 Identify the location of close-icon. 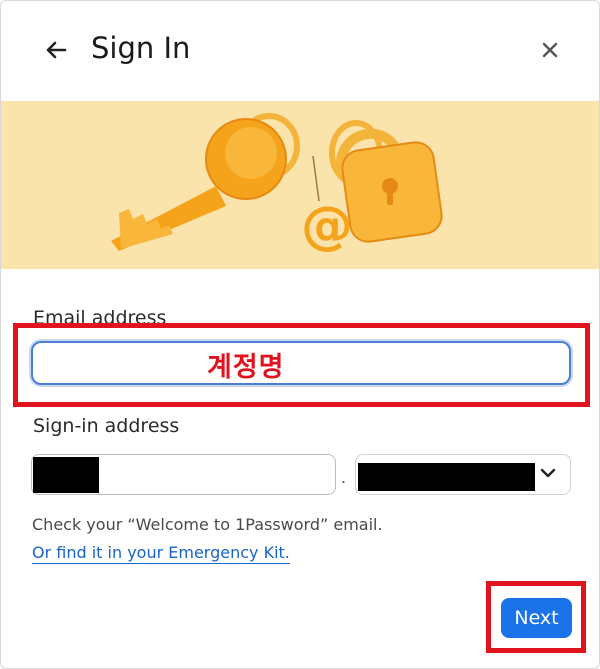
(550, 50).